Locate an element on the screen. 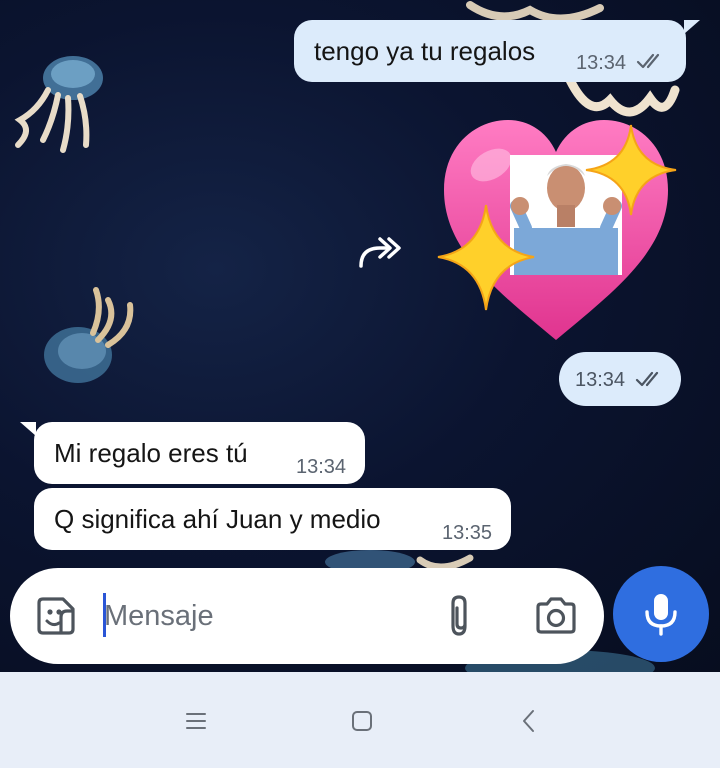 Image resolution: width=720 pixels, height=768 pixels. message-text: tengo ya tu regalos is located at coordinates (425, 51).